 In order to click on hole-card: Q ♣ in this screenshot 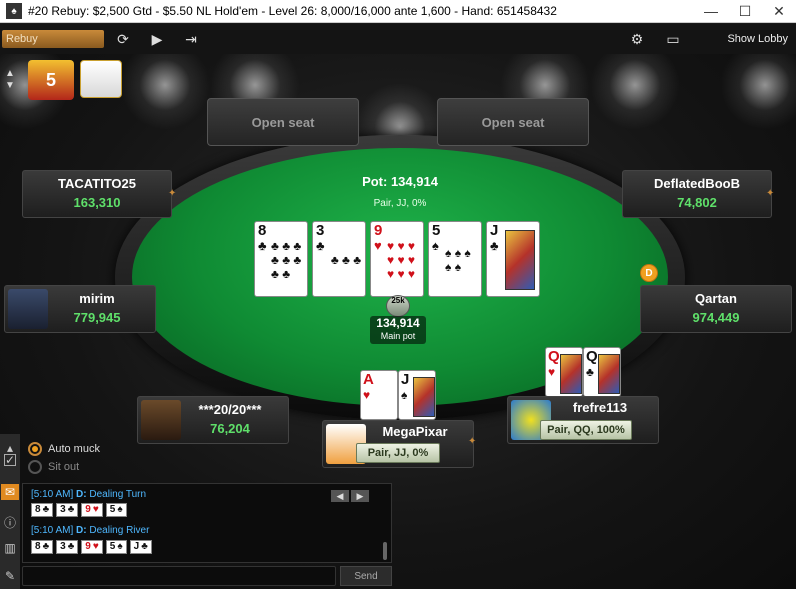, I will do `click(602, 372)`.